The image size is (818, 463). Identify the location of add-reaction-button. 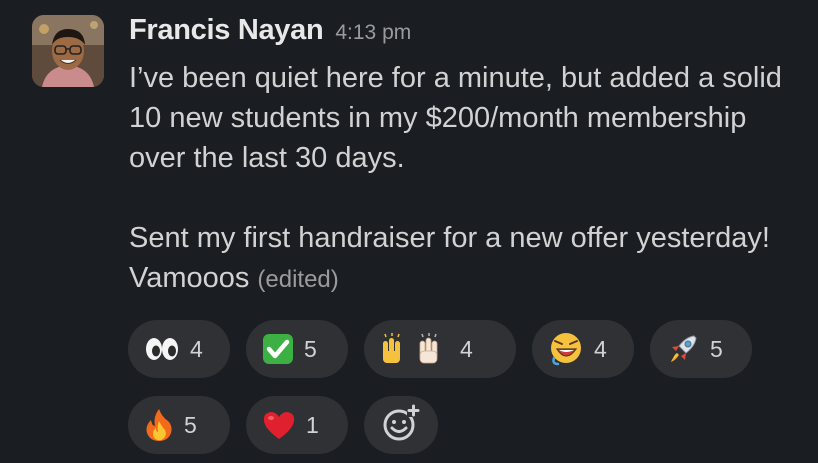
(401, 425).